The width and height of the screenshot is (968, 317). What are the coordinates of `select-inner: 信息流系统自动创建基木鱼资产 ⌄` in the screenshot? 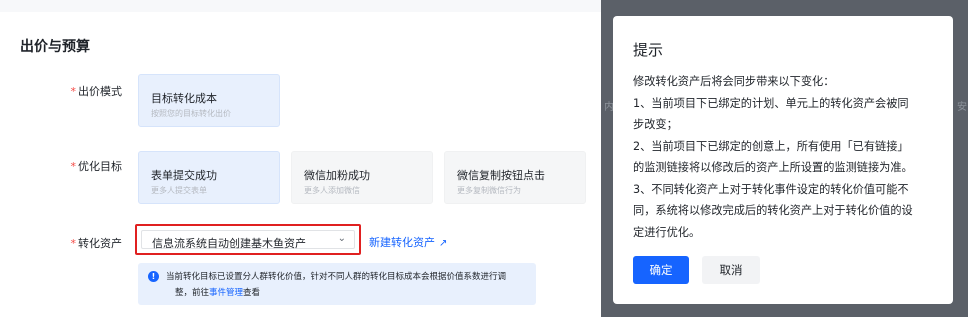 It's located at (248, 240).